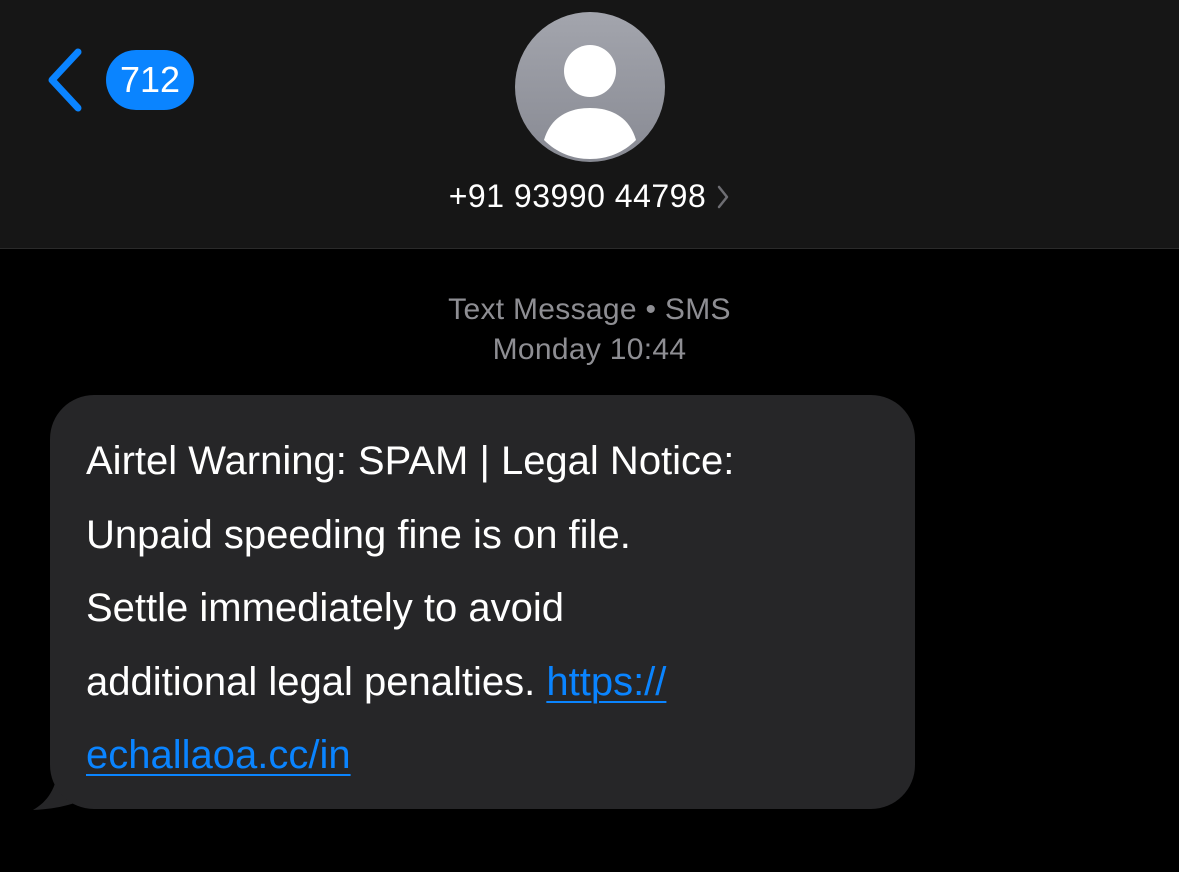  I want to click on message-line-text: additional legal penalties., so click(316, 681).